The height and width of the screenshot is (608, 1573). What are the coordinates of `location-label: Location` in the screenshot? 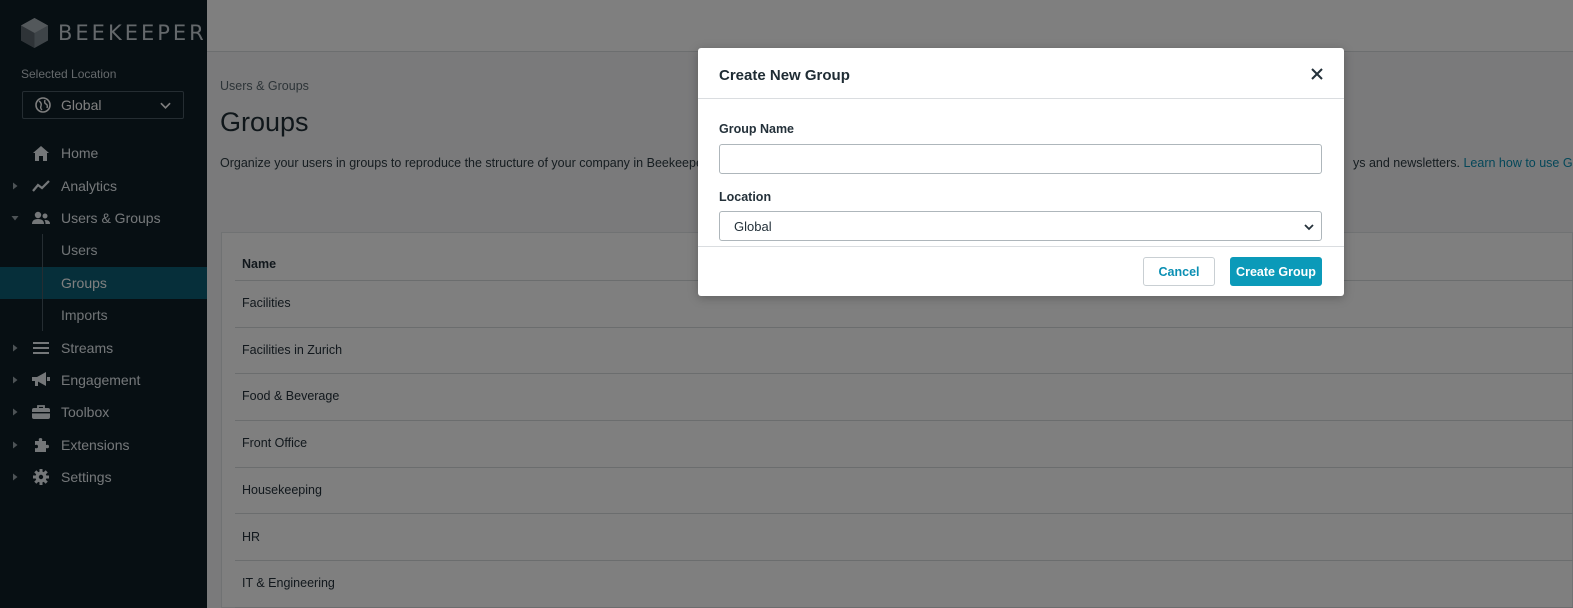 It's located at (745, 197).